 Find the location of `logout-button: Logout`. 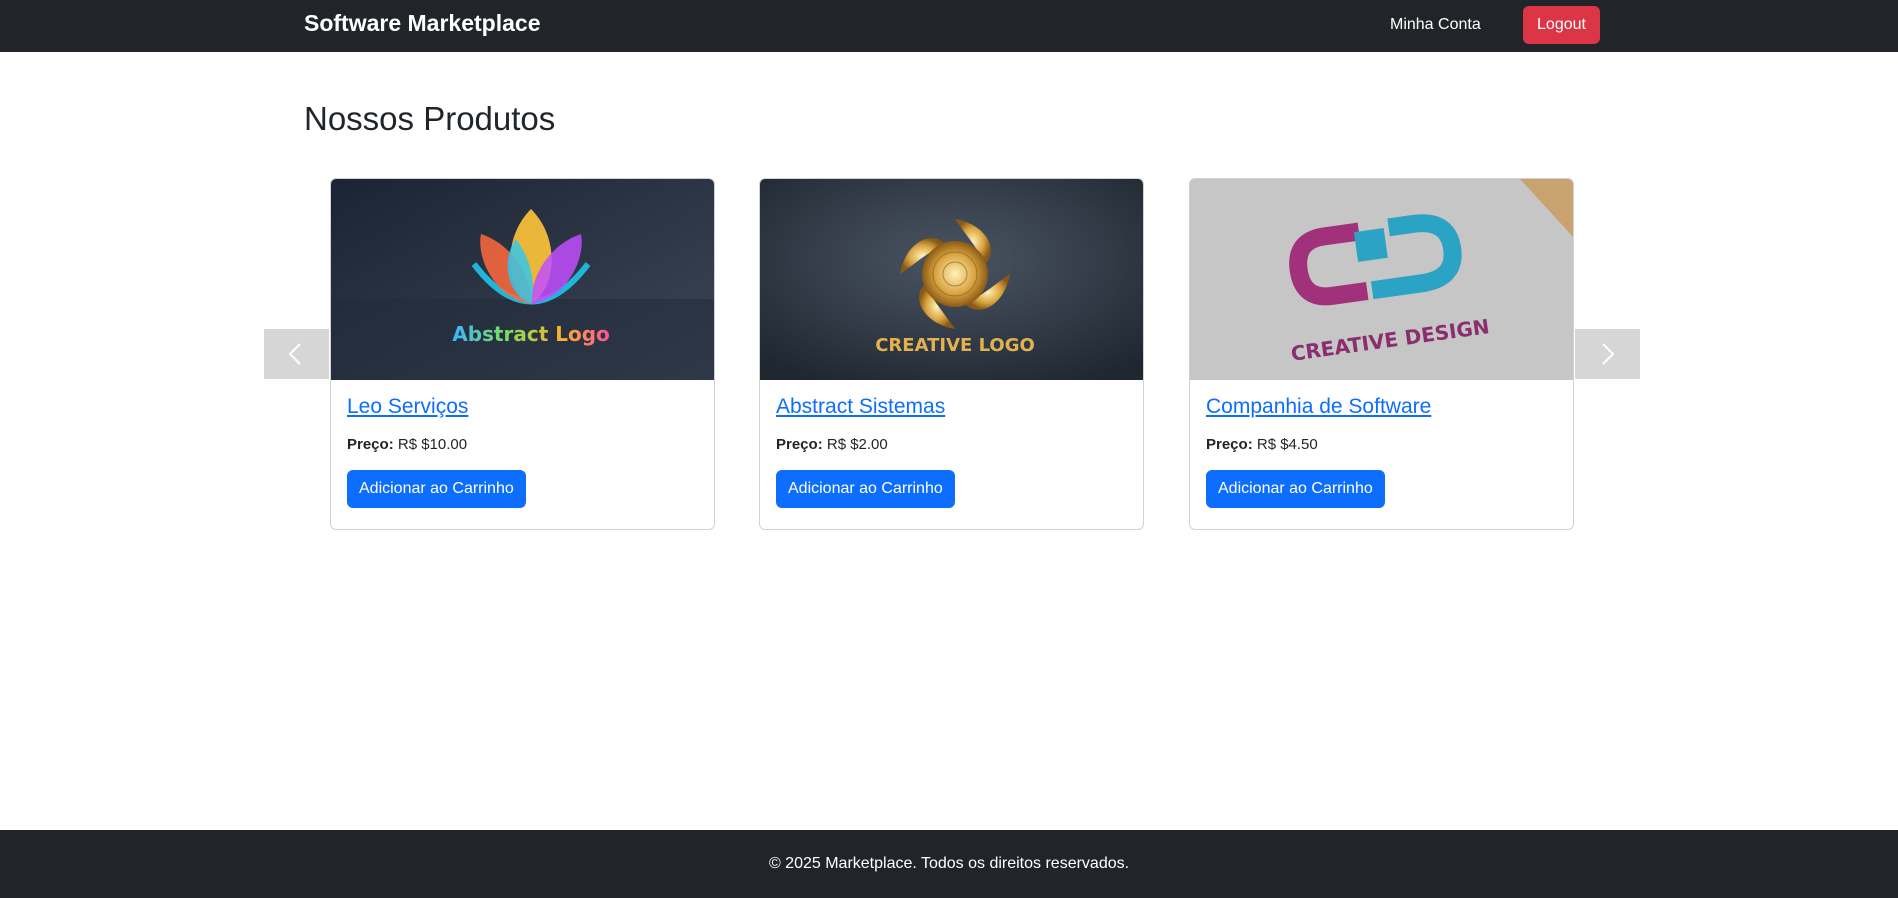

logout-button: Logout is located at coordinates (1561, 25).